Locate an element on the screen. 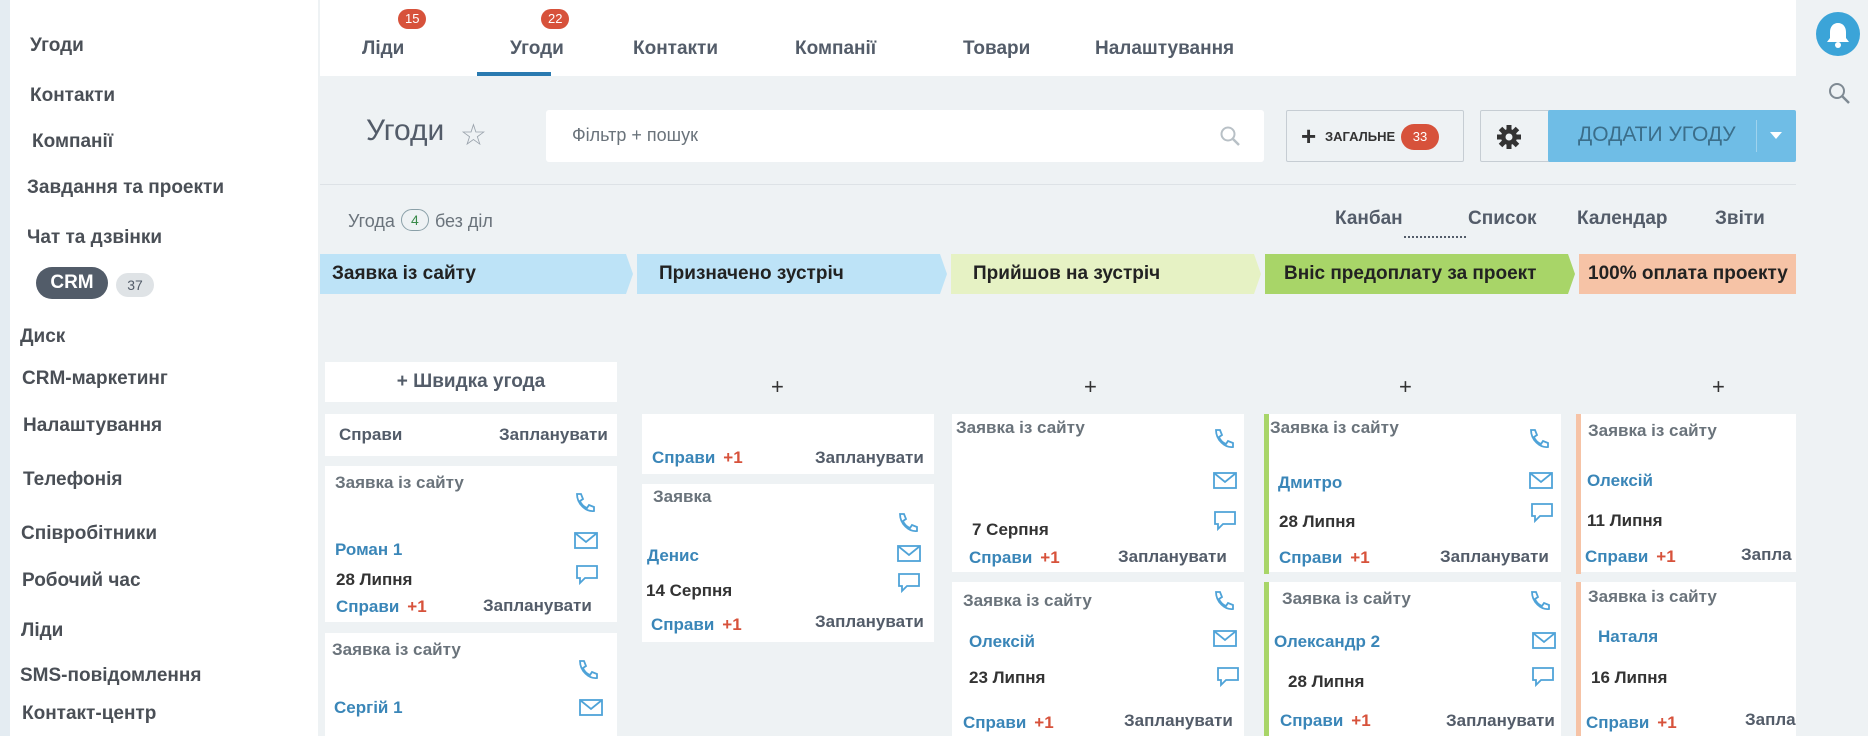 The width and height of the screenshot is (1868, 736). search-icon is located at coordinates (1839, 93).